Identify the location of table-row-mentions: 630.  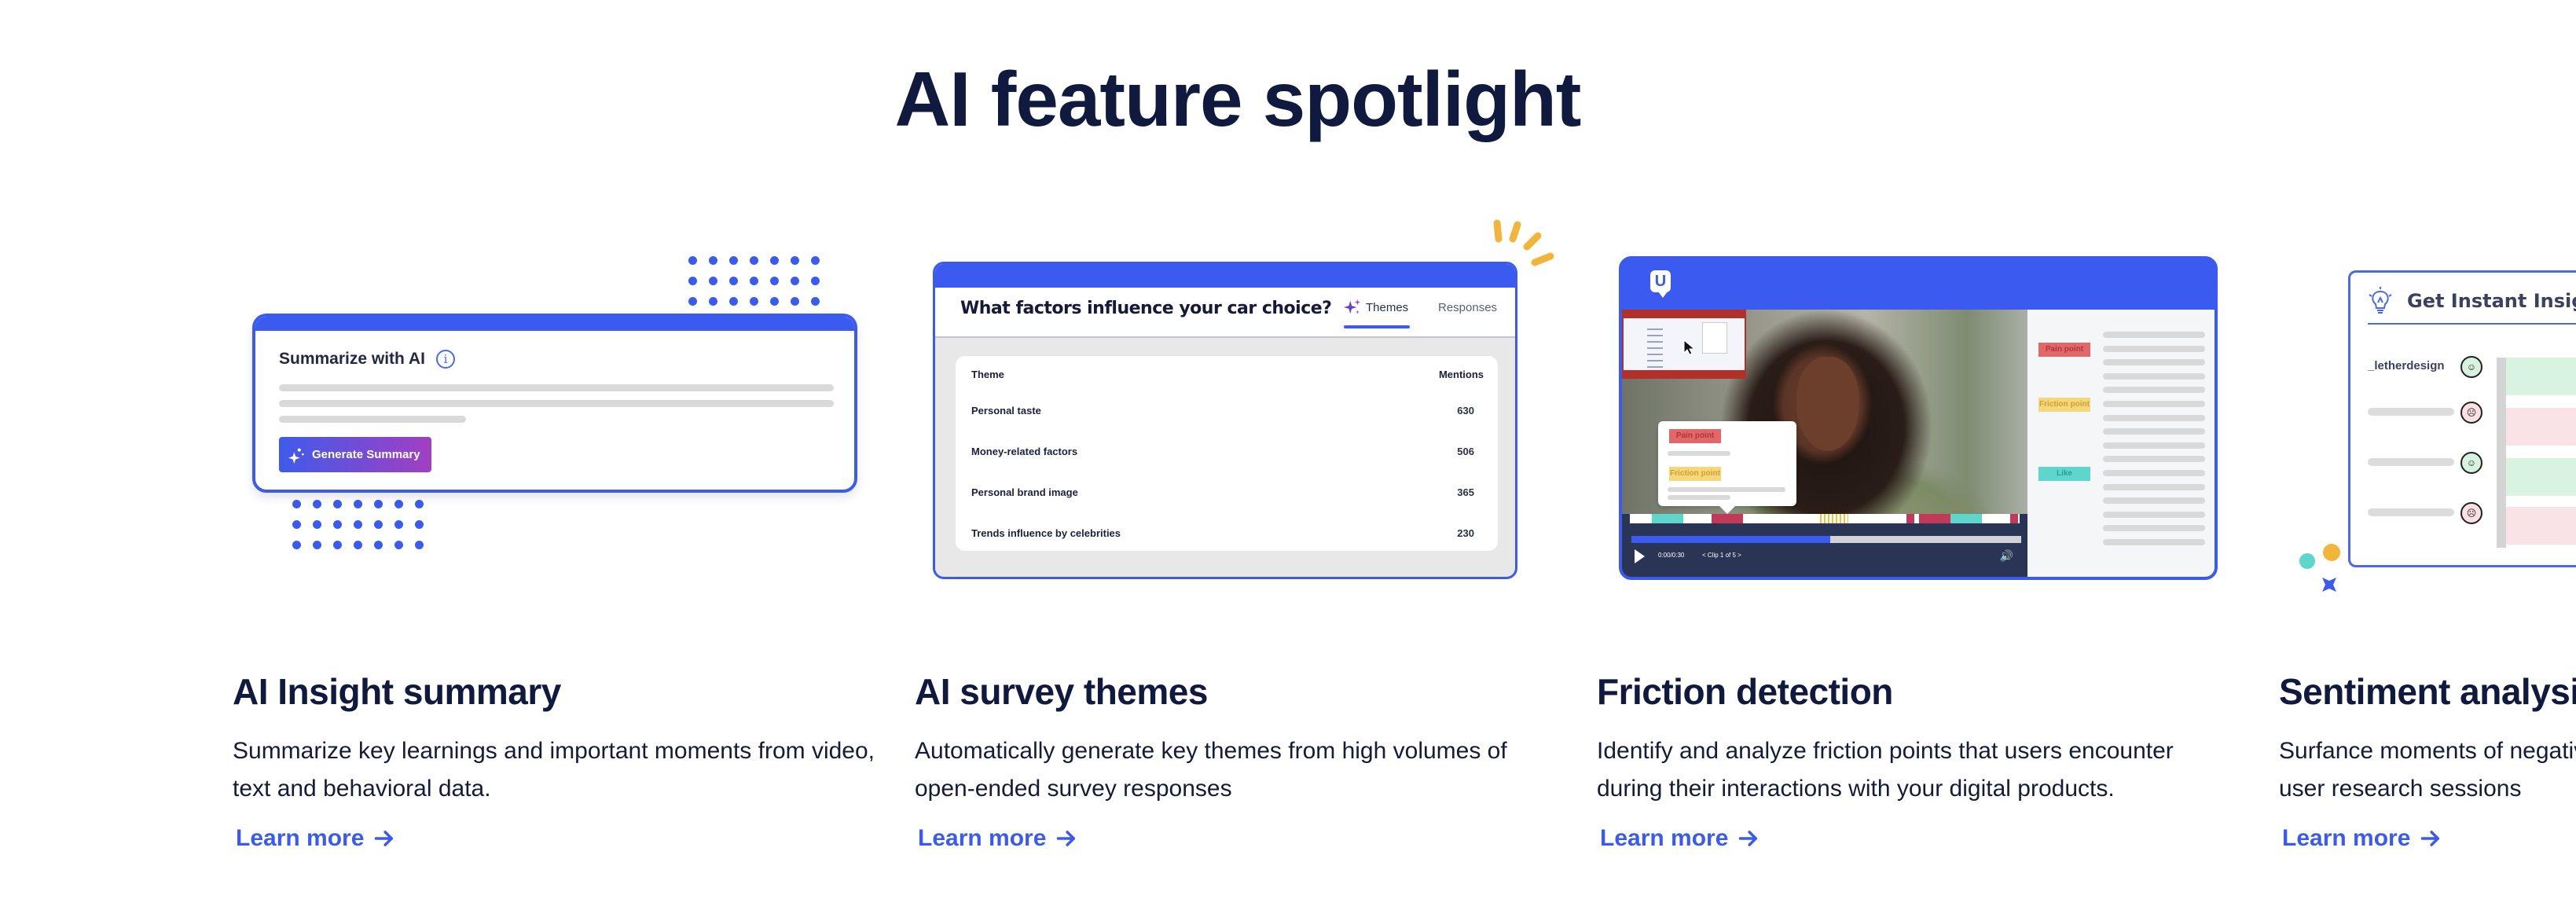
(1465, 410).